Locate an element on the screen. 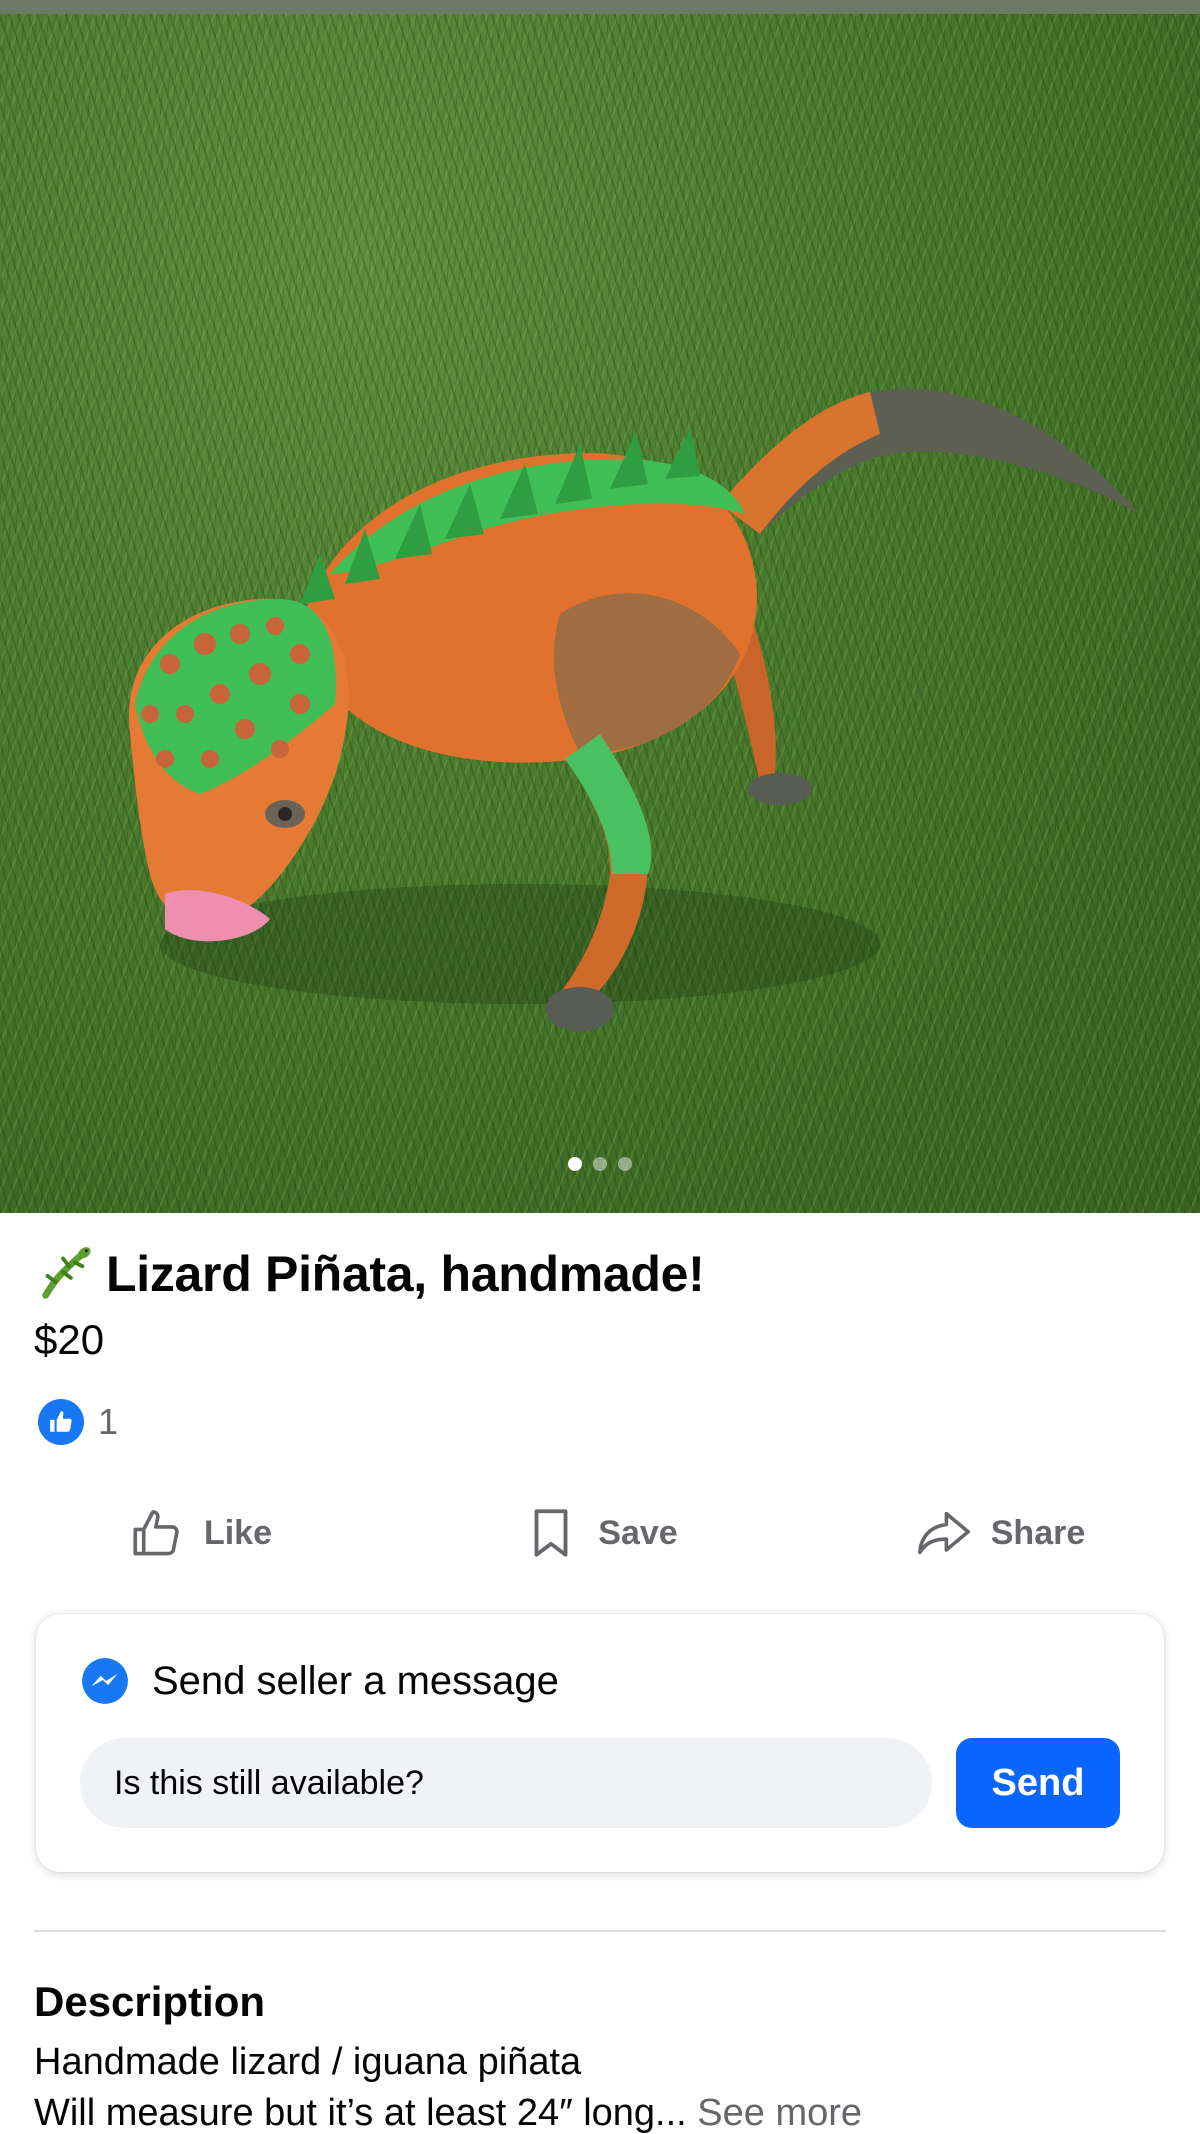 This screenshot has height=2134, width=1200. message-card-title: Send seller a message is located at coordinates (355, 1680).